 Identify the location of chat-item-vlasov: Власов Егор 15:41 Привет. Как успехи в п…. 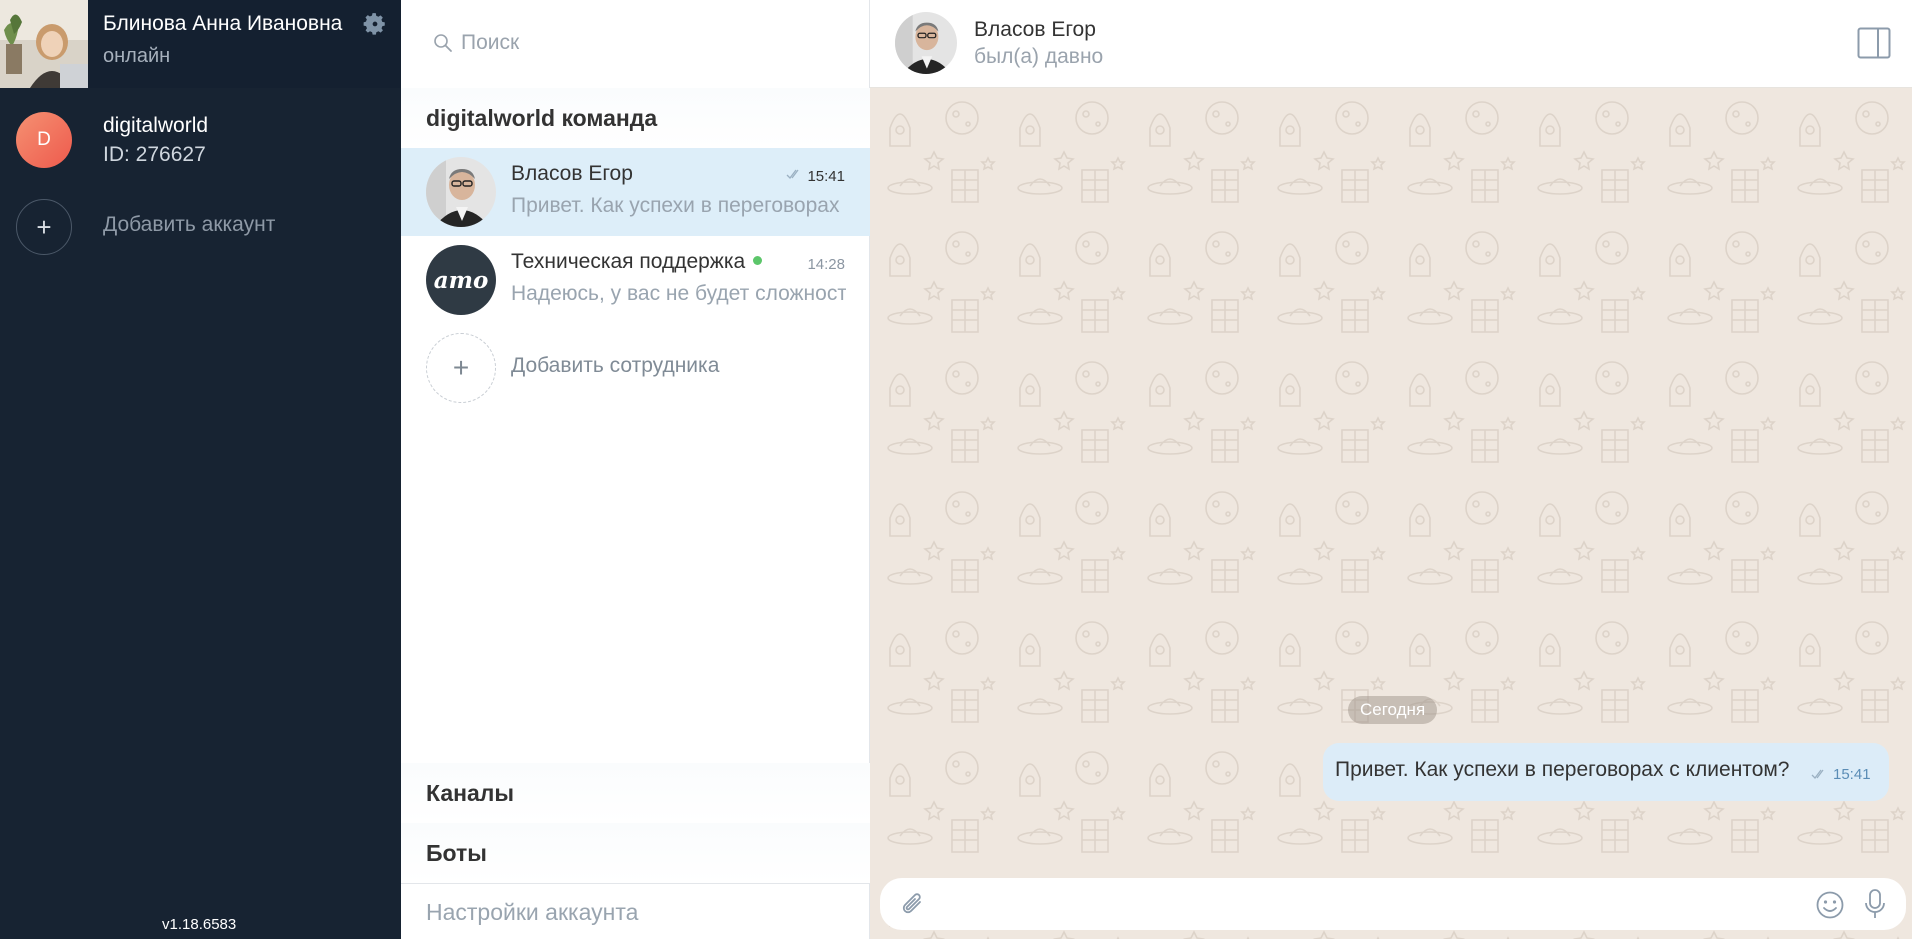
(635, 192).